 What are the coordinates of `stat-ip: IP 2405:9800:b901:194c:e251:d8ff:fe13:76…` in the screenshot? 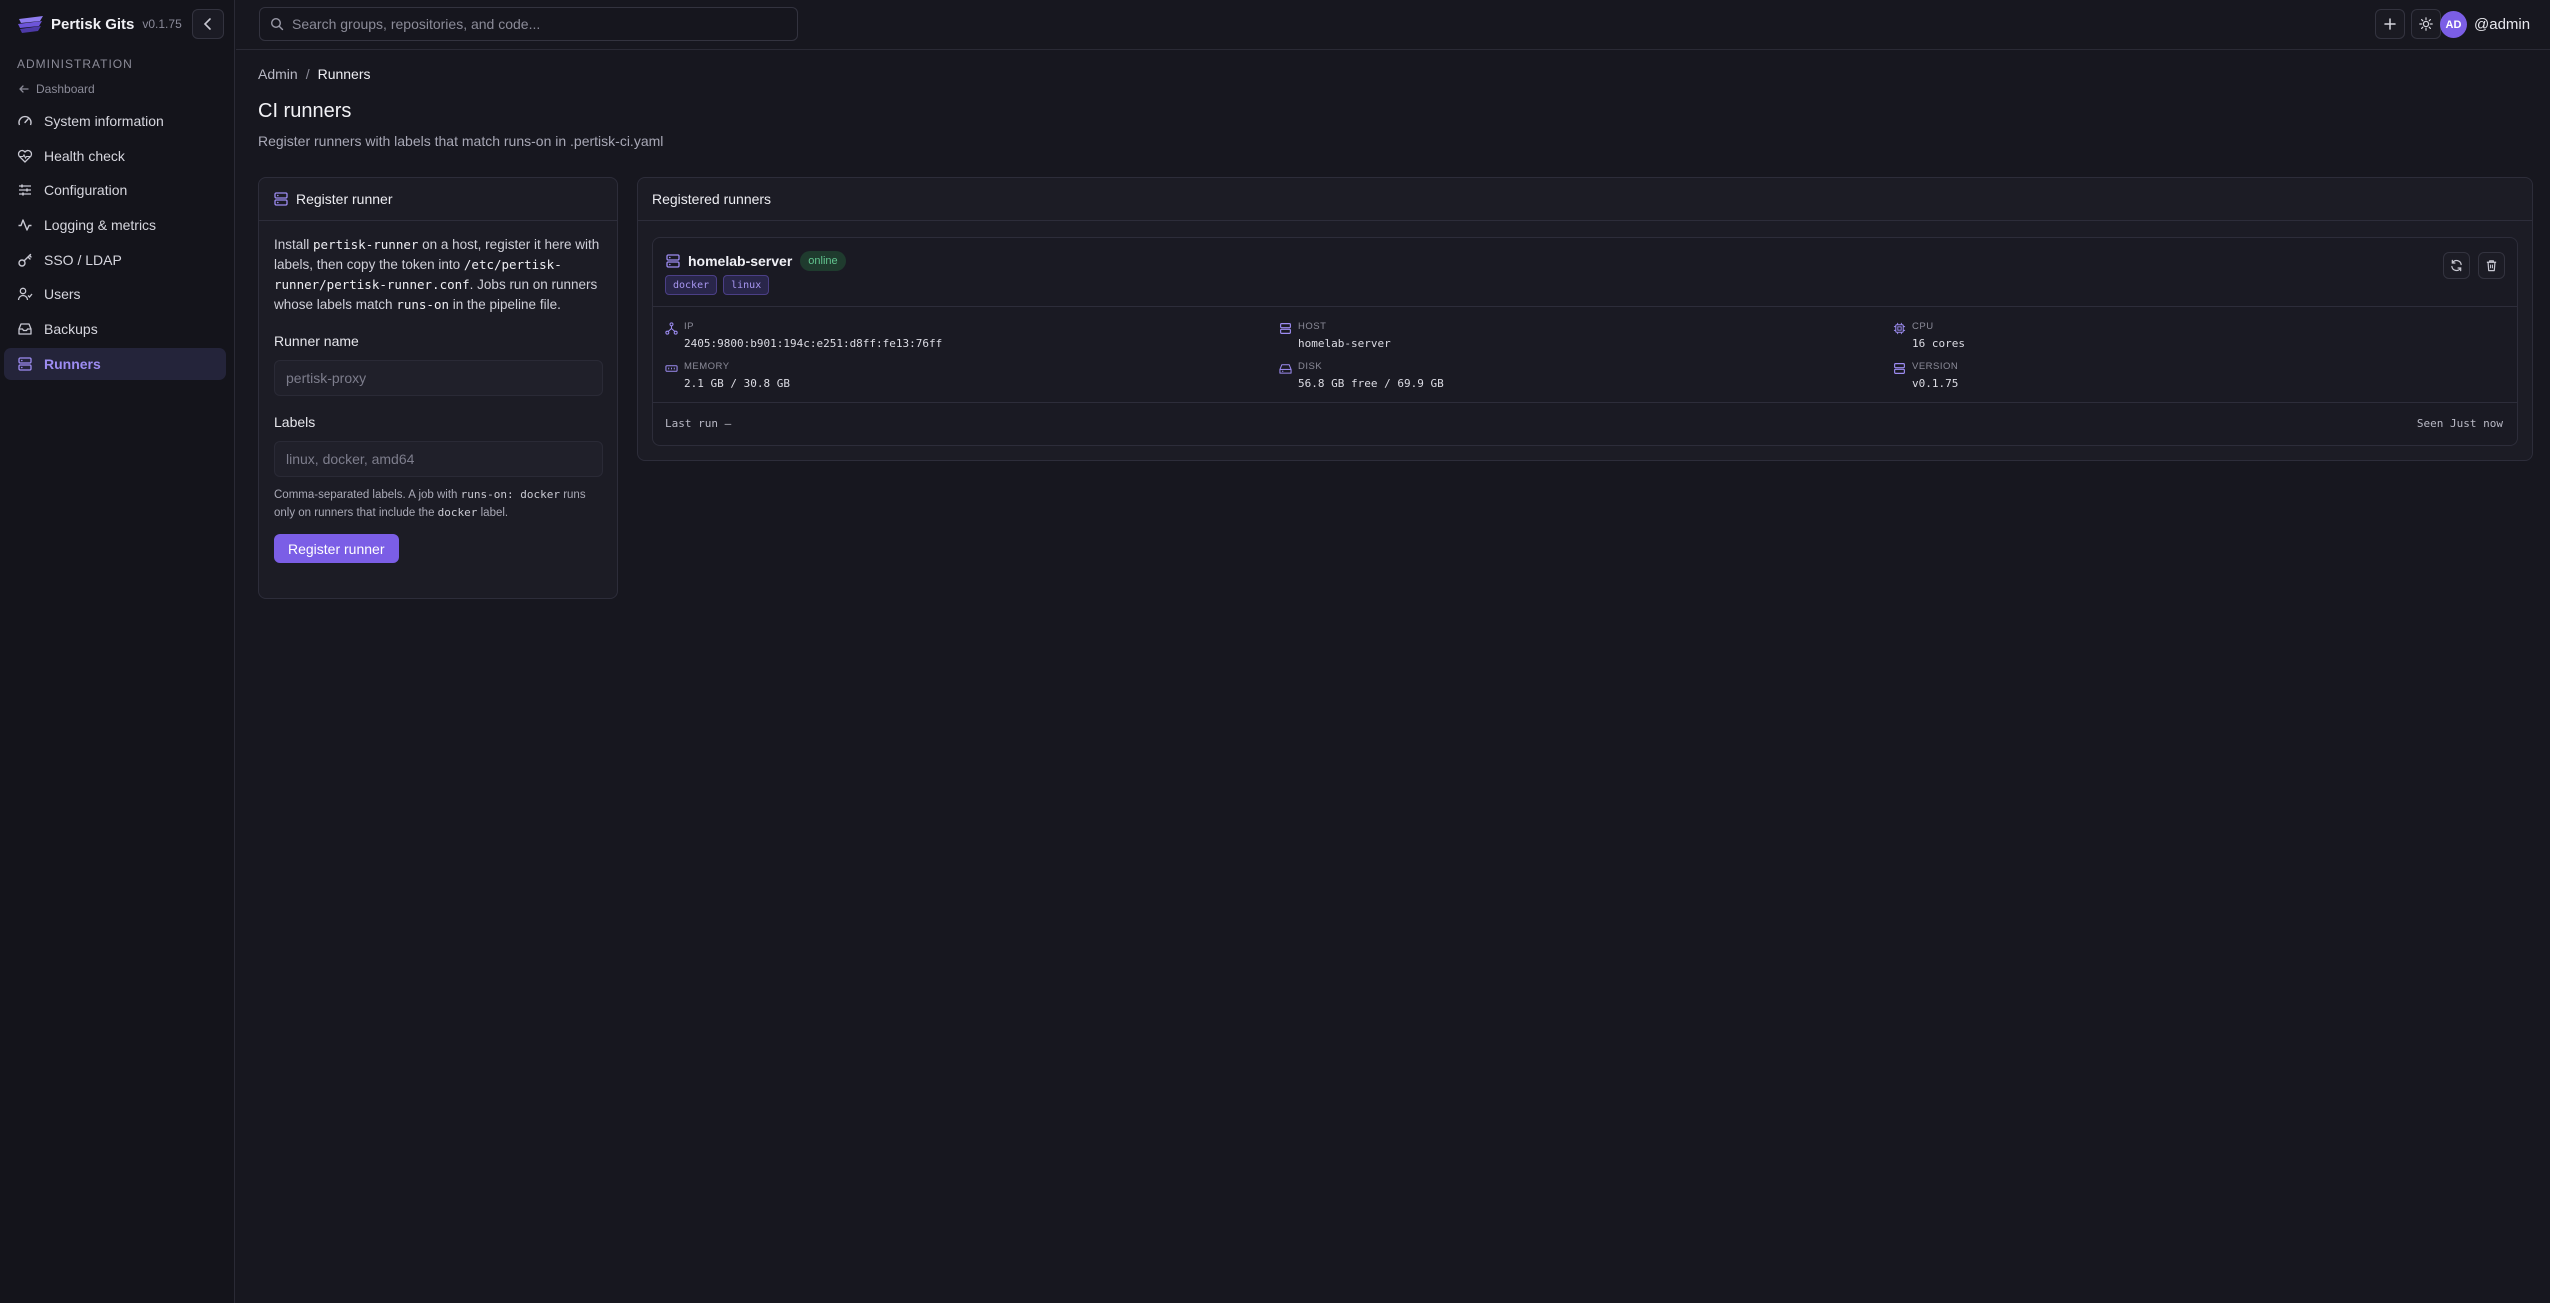 It's located at (803, 335).